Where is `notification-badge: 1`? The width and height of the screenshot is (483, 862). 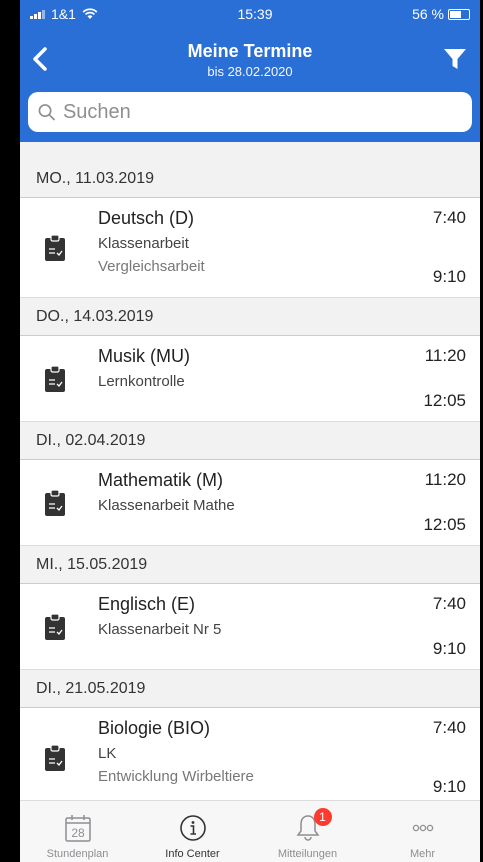 notification-badge: 1 is located at coordinates (322, 817).